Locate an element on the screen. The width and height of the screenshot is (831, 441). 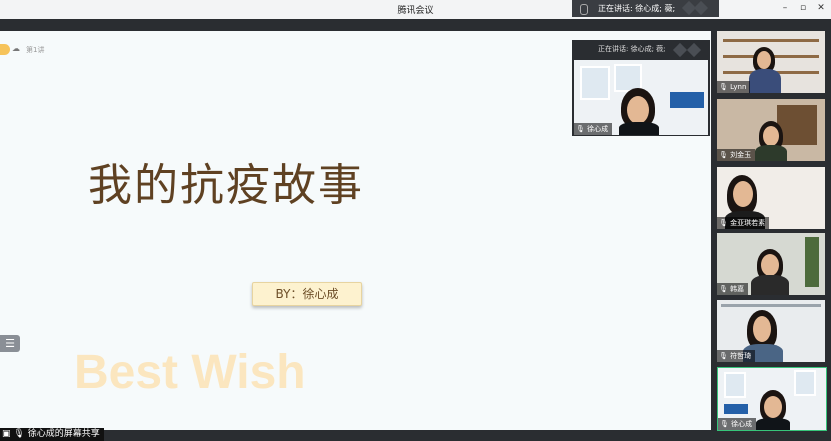
mic-icon is located at coordinates (584, 9).